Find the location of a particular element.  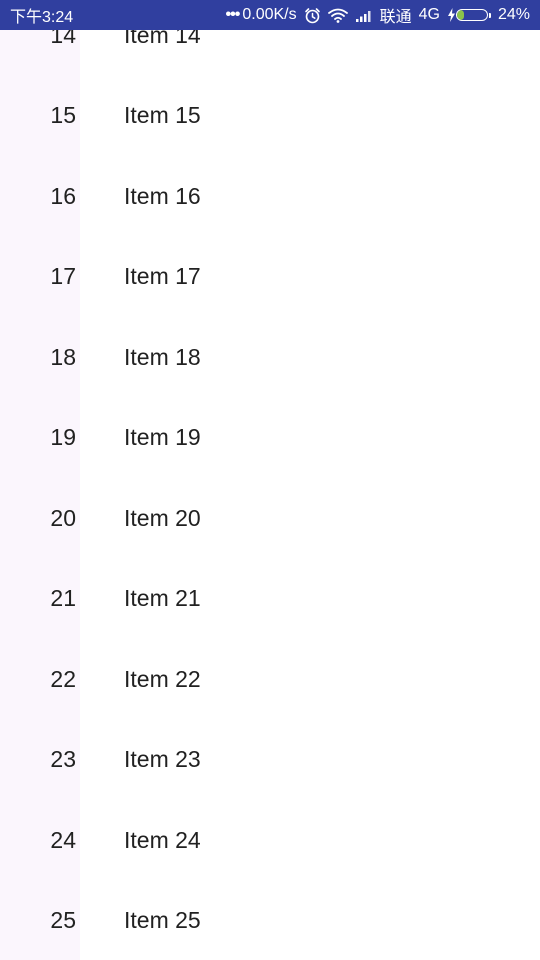

list-item-label: Item 22 is located at coordinates (162, 678).